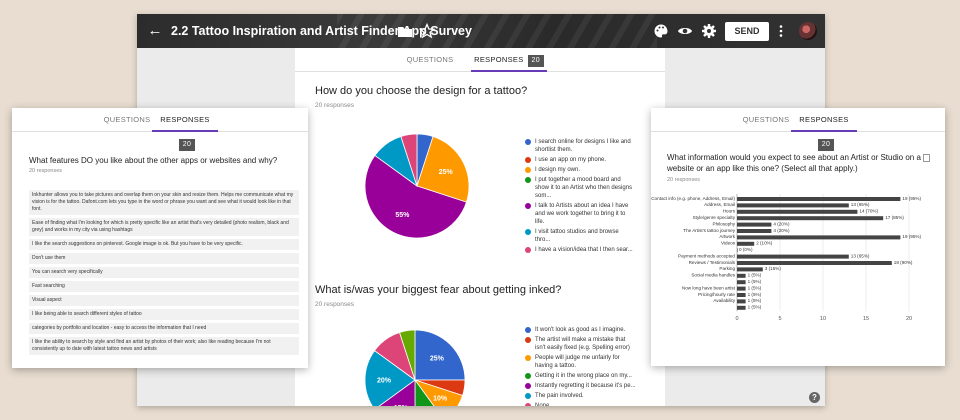  What do you see at coordinates (580, 160) in the screenshot?
I see `legend-item: I use an app on my phone.` at bounding box center [580, 160].